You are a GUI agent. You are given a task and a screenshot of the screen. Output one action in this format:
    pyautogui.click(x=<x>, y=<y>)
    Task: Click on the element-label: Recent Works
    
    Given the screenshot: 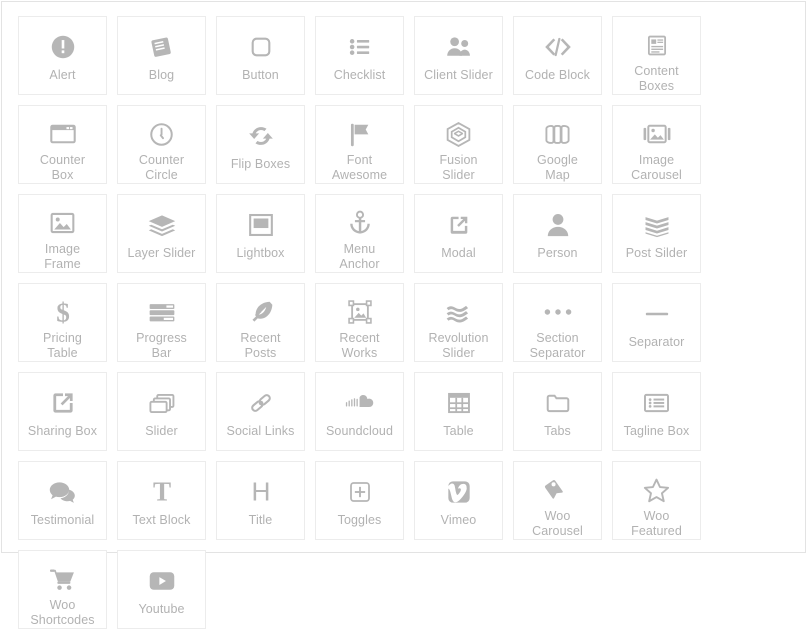 What is the action you would take?
    pyautogui.click(x=359, y=345)
    